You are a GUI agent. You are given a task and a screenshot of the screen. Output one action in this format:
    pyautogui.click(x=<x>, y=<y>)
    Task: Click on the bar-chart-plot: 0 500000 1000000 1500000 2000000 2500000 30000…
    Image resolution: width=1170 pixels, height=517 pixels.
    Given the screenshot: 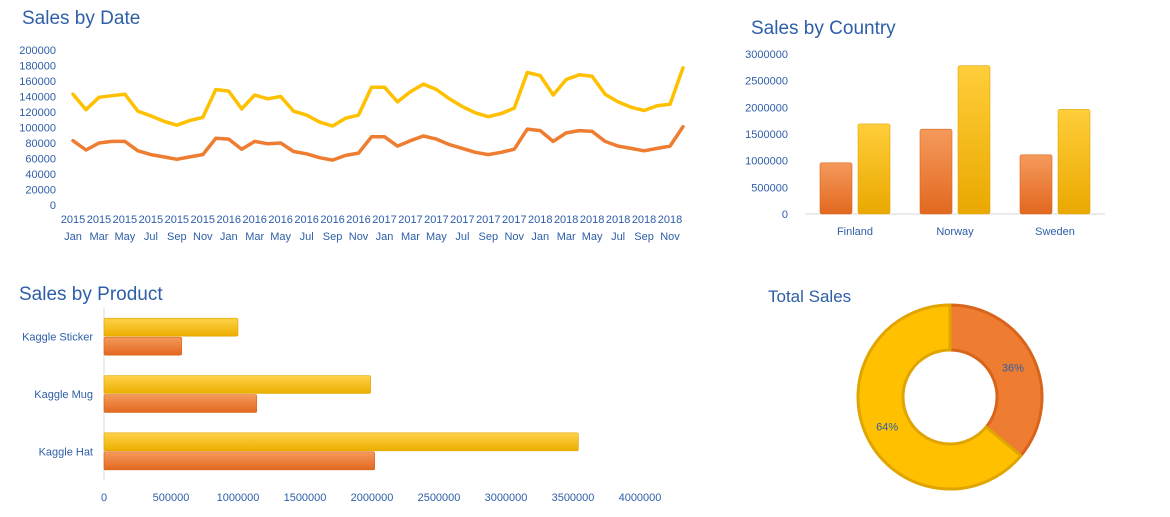 What is the action you would take?
    pyautogui.click(x=925, y=143)
    